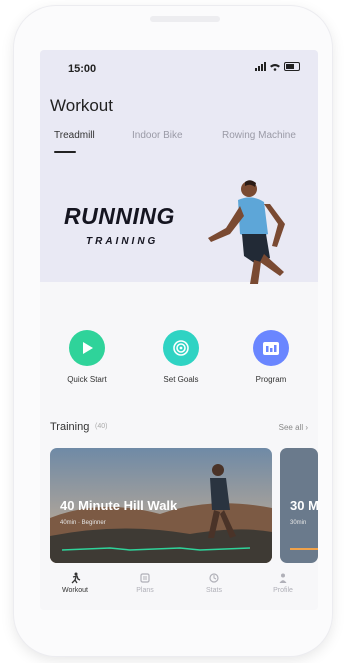 This screenshot has height=663, width=346. Describe the element at coordinates (145, 590) in the screenshot. I see `nav-plans-label: Plans` at that location.